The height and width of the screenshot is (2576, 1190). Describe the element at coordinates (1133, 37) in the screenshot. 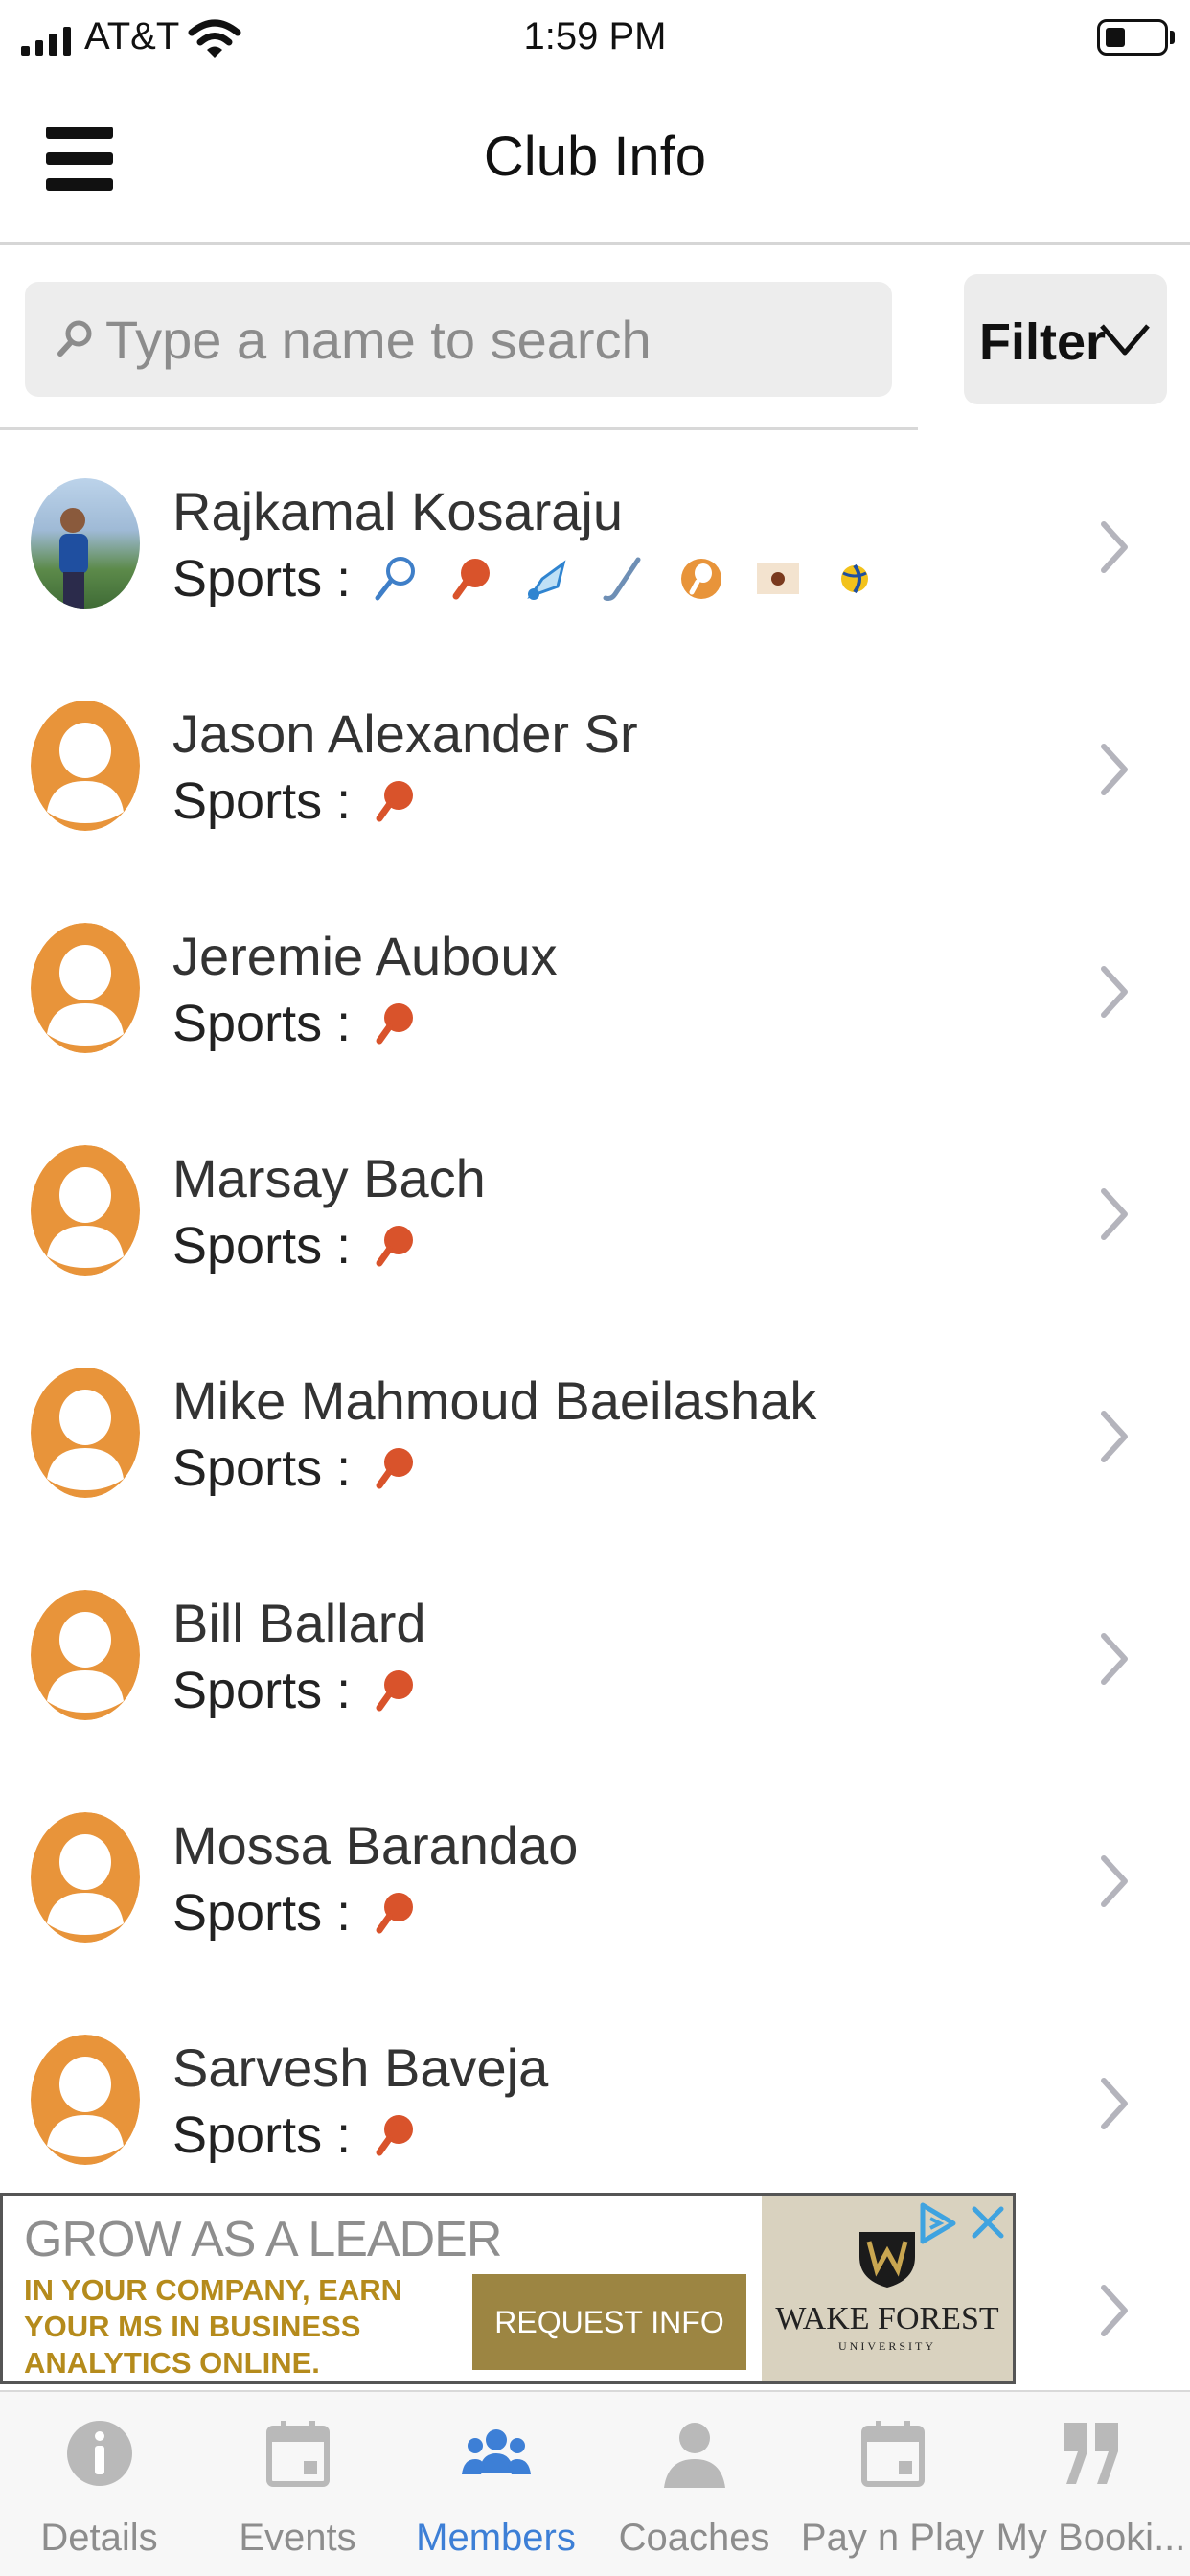

I see `battery-icon` at that location.